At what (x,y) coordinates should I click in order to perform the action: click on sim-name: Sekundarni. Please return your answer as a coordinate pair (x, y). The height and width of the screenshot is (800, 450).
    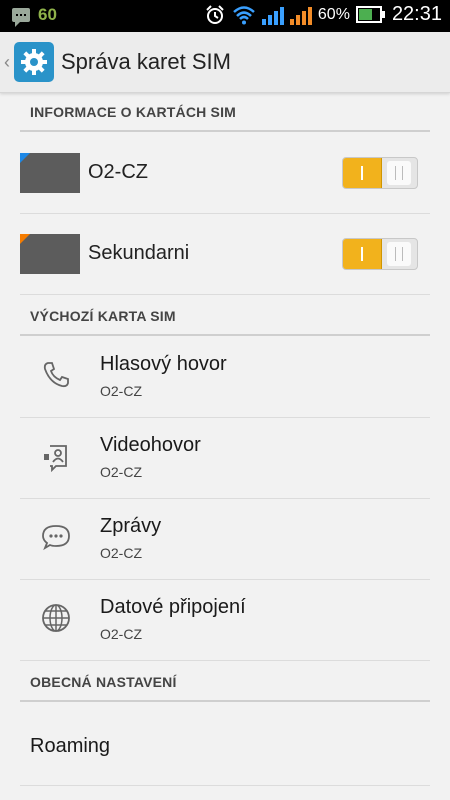
    Looking at the image, I should click on (139, 253).